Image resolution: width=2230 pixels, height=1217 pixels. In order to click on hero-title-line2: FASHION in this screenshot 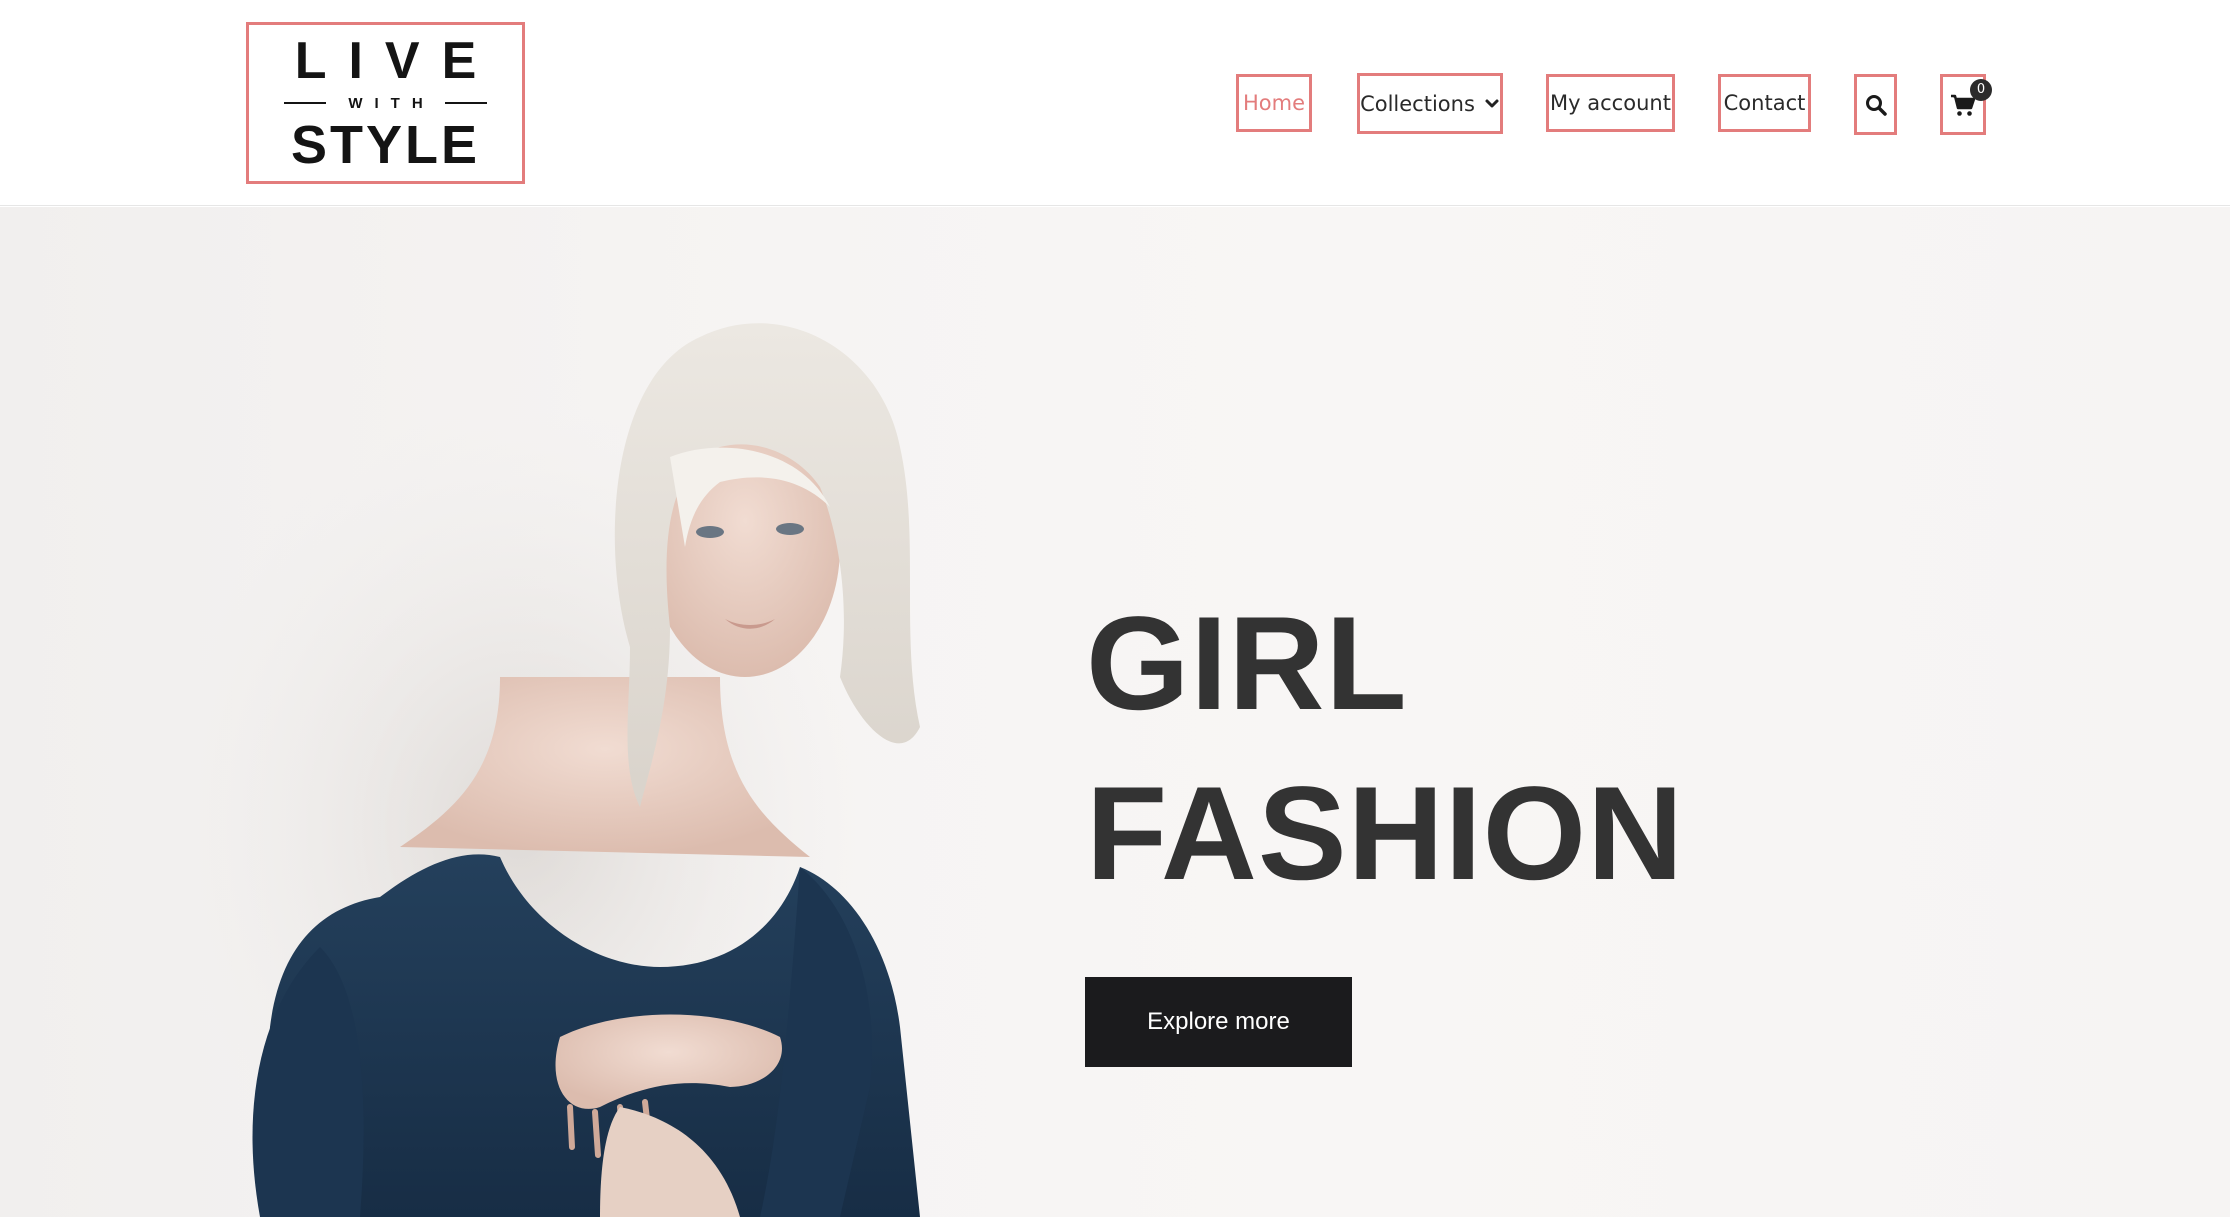, I will do `click(1385, 834)`.